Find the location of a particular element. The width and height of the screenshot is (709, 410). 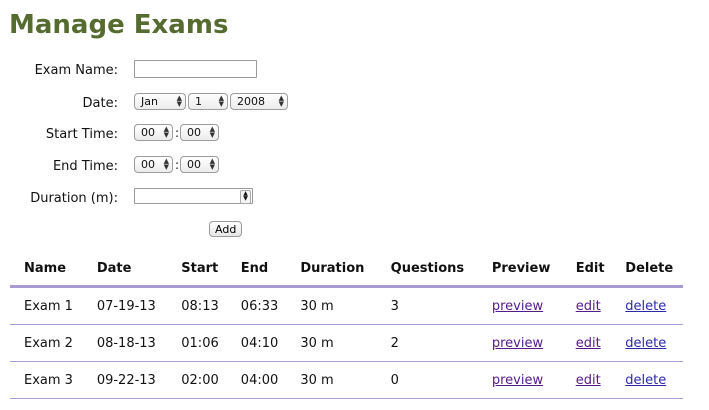

exam-end-cell: 06:33 is located at coordinates (256, 305).